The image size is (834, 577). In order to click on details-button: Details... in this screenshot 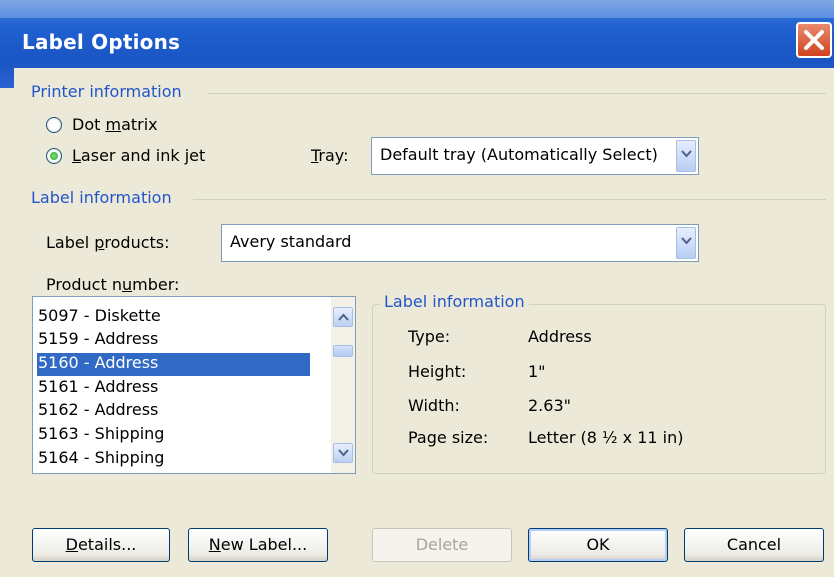, I will do `click(101, 545)`.